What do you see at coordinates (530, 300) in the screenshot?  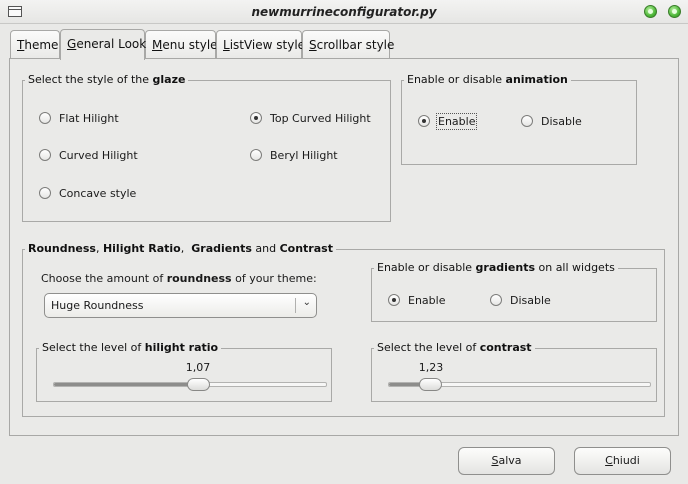 I see `gradients-disable-label: Disable` at bounding box center [530, 300].